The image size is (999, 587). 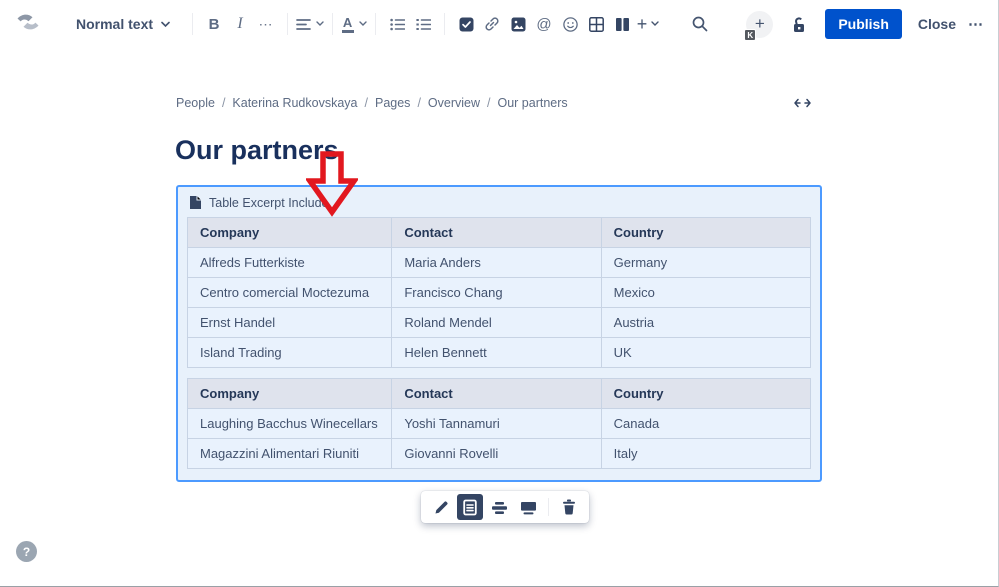 What do you see at coordinates (706, 322) in the screenshot?
I see `table-cell: Austria` at bounding box center [706, 322].